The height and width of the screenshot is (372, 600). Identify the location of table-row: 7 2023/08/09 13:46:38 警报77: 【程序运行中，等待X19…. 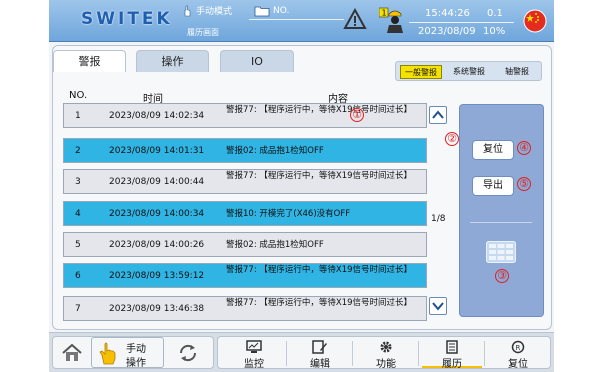
(245, 308).